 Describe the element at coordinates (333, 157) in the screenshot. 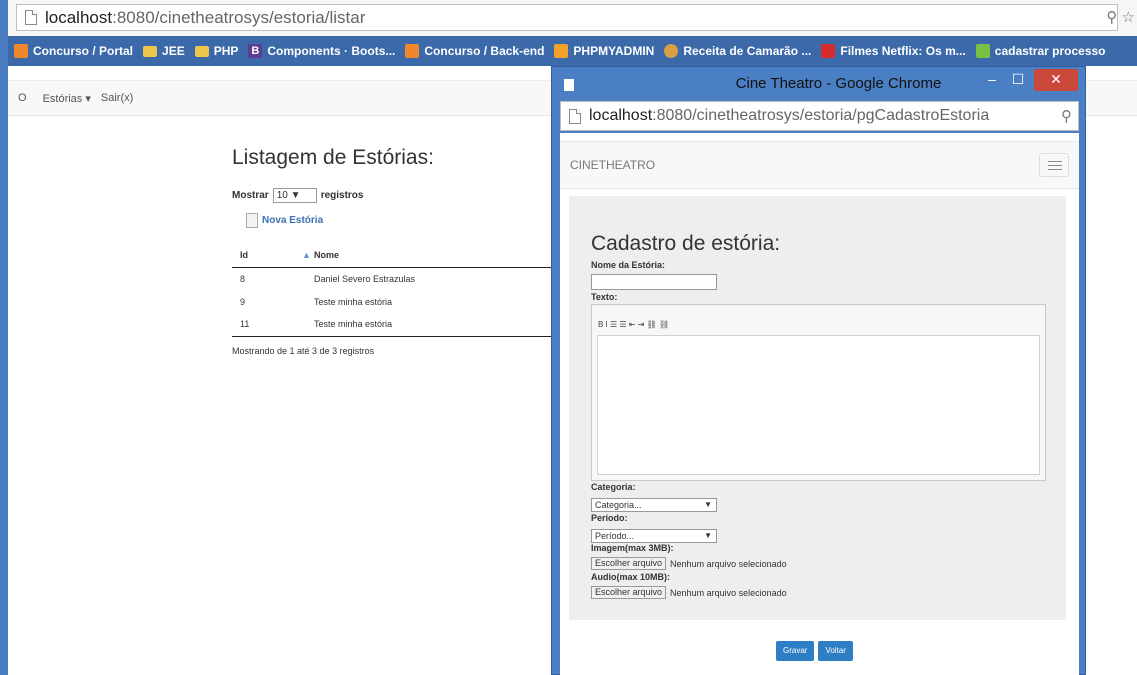

I see `page-title: Listagem de Estórias:` at that location.